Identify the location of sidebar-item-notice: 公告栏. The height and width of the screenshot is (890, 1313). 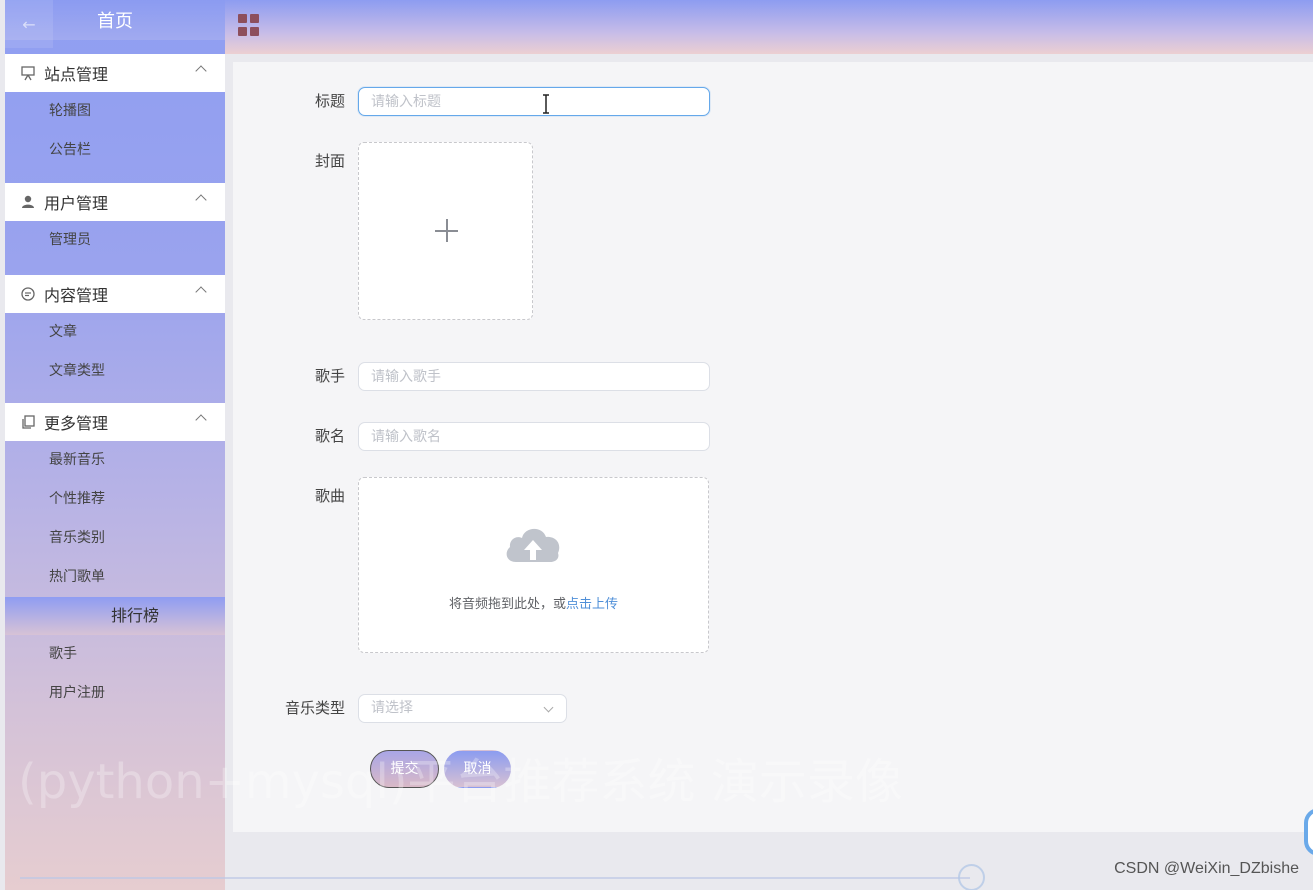
(115, 150).